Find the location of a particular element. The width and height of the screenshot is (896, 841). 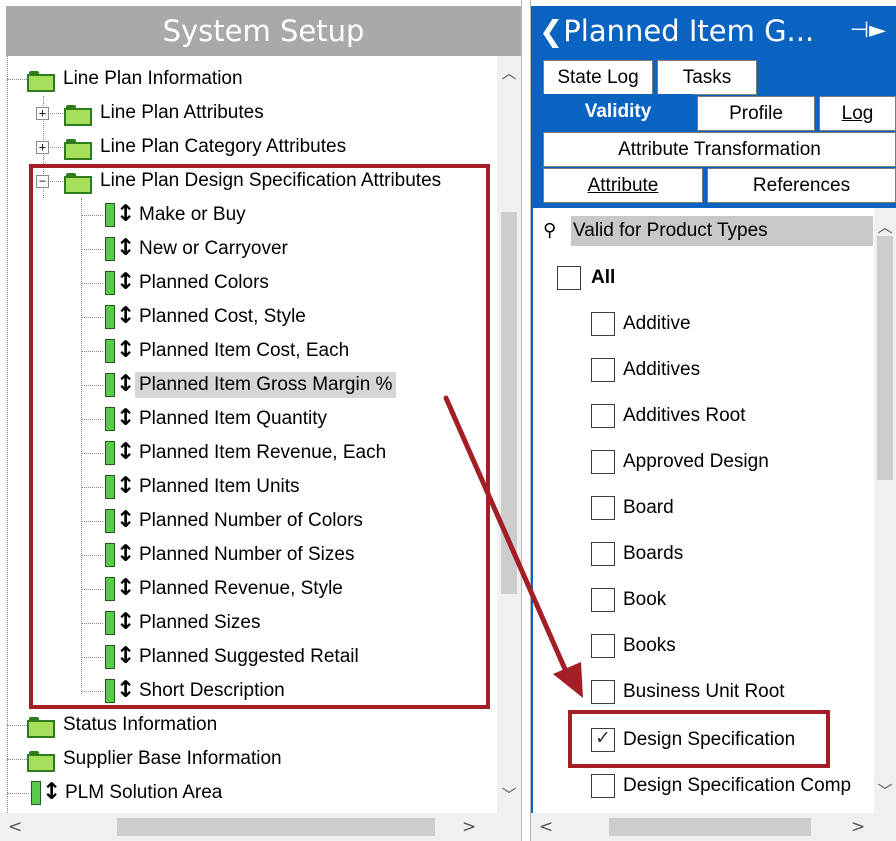

tree-node-line-plan-category-attributes: Line Plan Category Attributes is located at coordinates (207, 147).